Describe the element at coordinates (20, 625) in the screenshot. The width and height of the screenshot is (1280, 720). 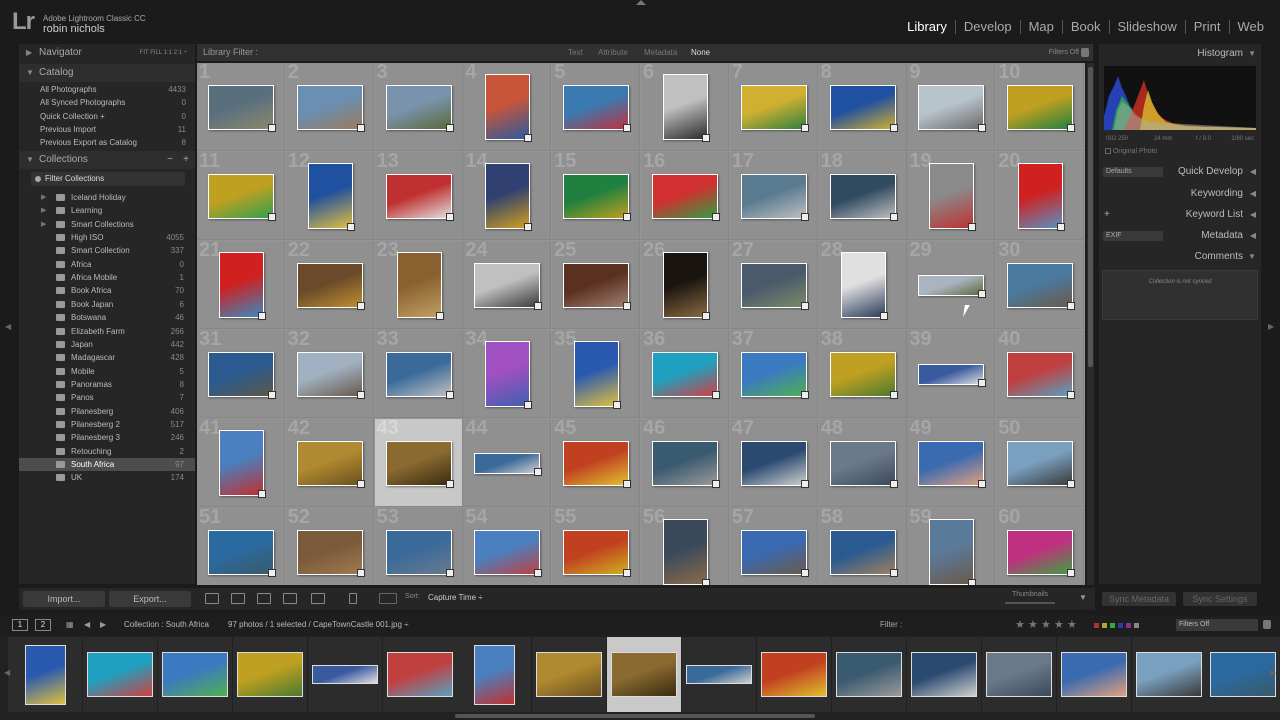
I see `primary-display-button: 1` at that location.